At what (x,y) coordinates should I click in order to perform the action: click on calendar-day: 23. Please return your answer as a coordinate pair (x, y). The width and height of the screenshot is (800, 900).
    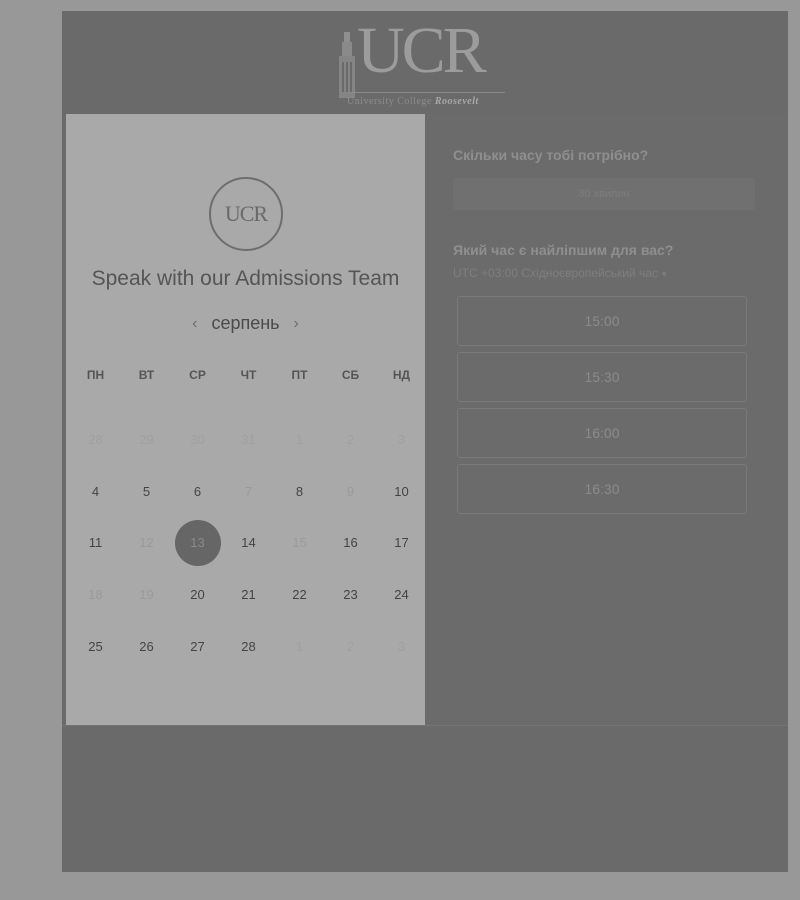
    Looking at the image, I should click on (350, 595).